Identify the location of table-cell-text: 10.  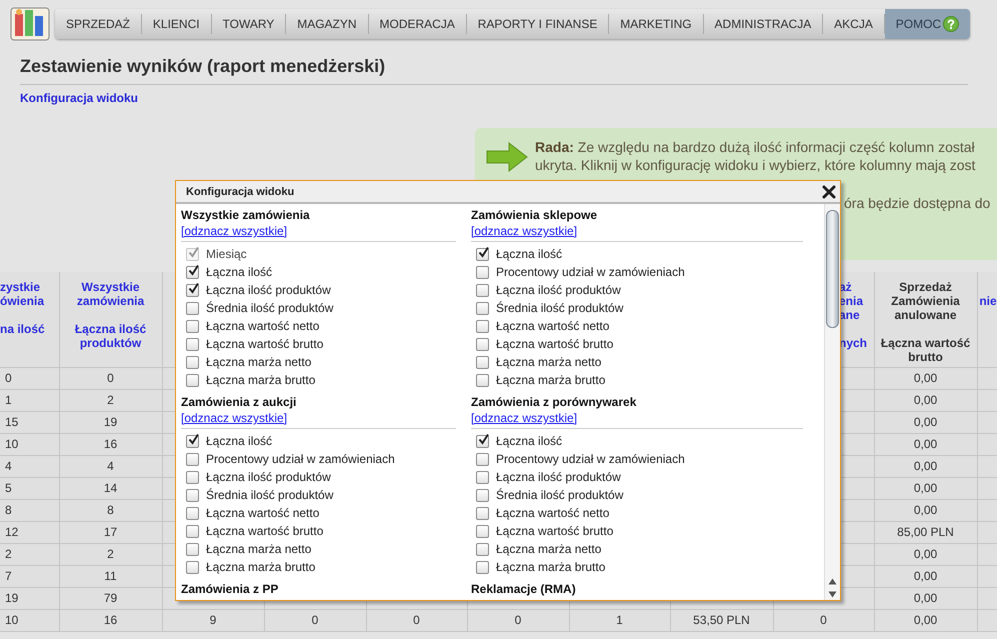
(12, 444).